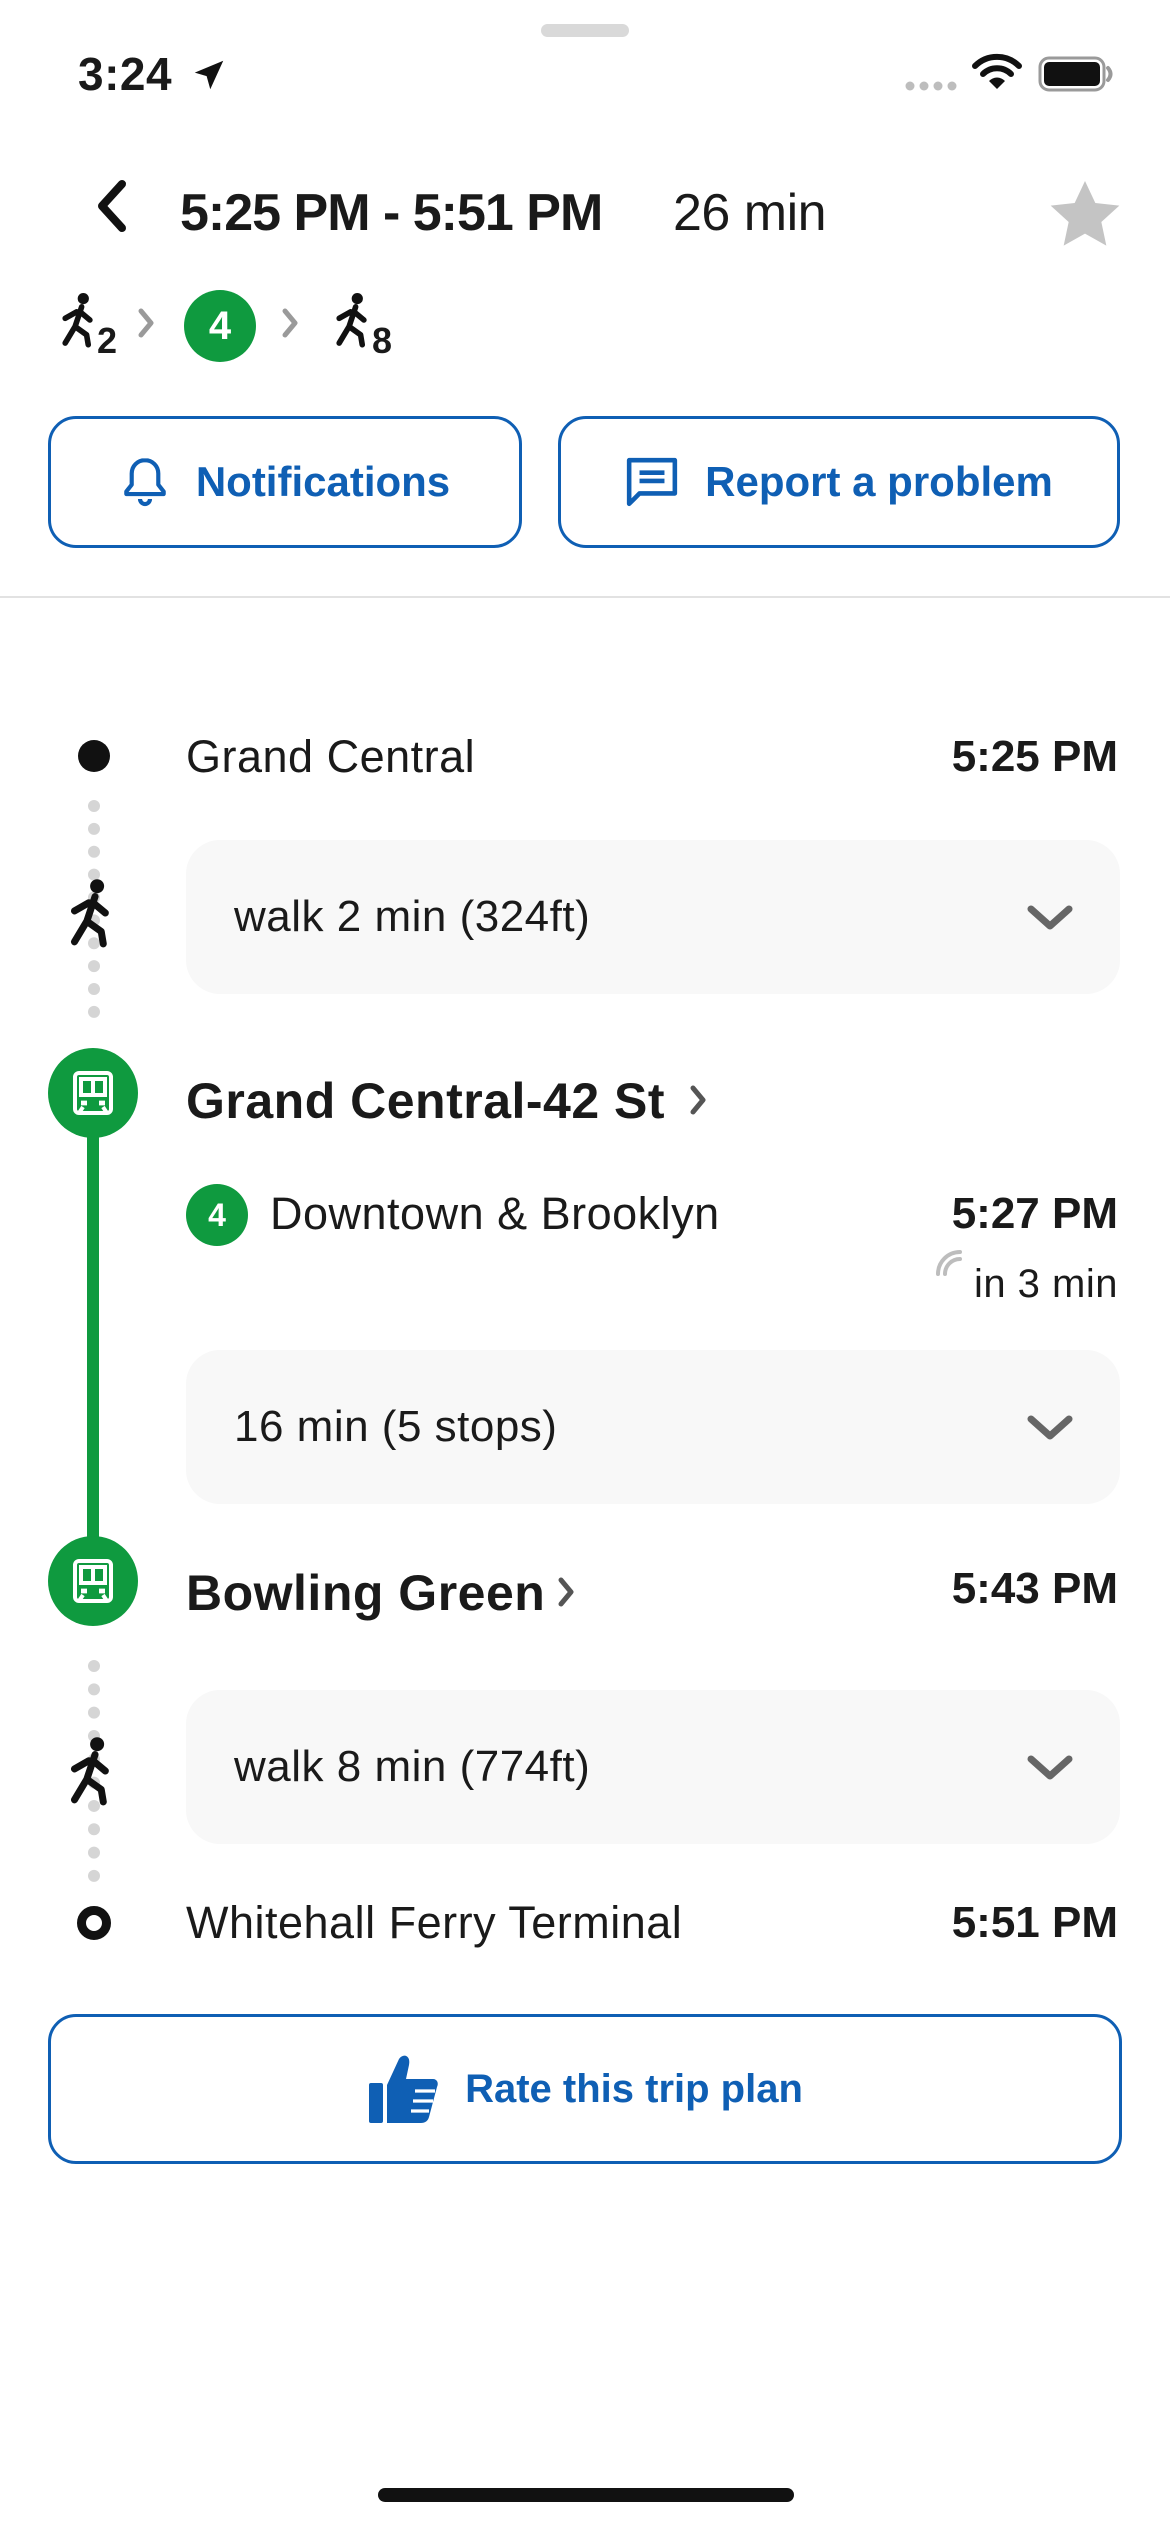  What do you see at coordinates (425, 1101) in the screenshot?
I see `boarding-station-link: Grand Central-42 St` at bounding box center [425, 1101].